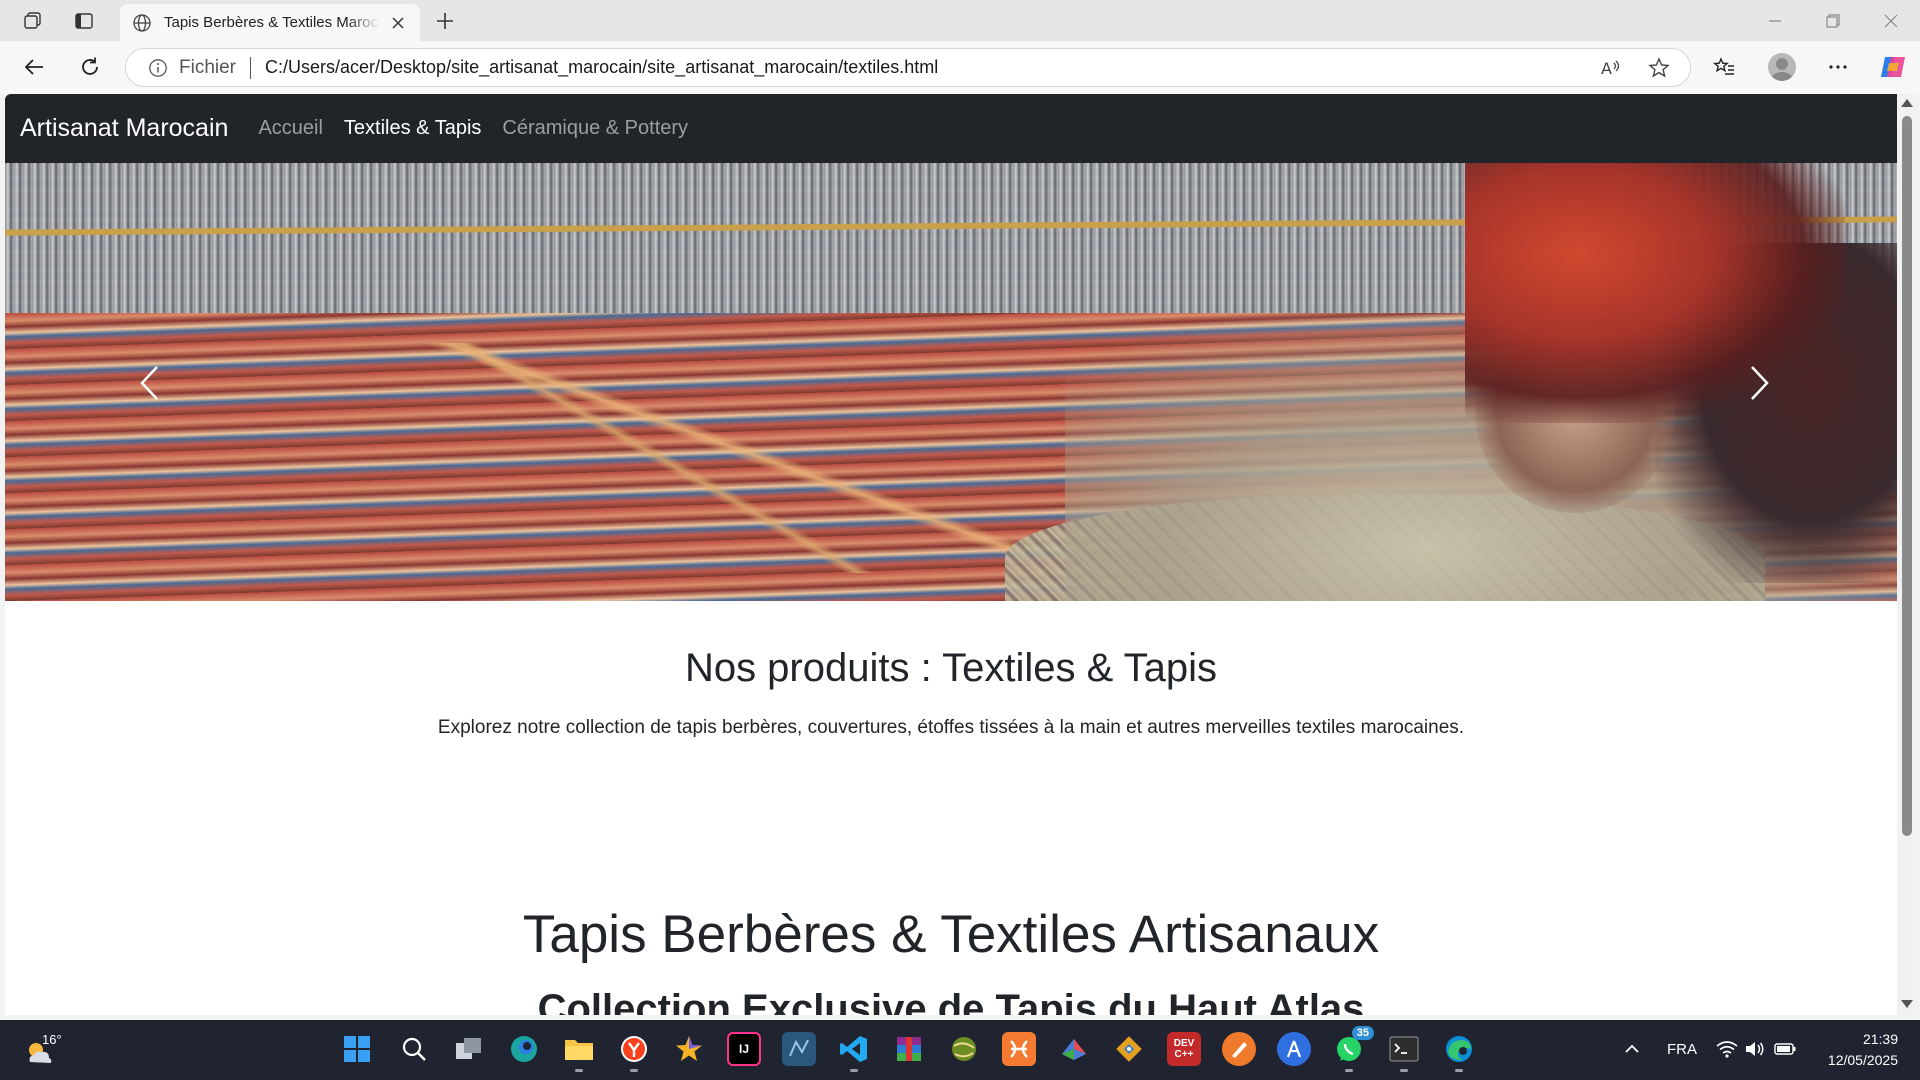  I want to click on carousel-next-icon, so click(1760, 383).